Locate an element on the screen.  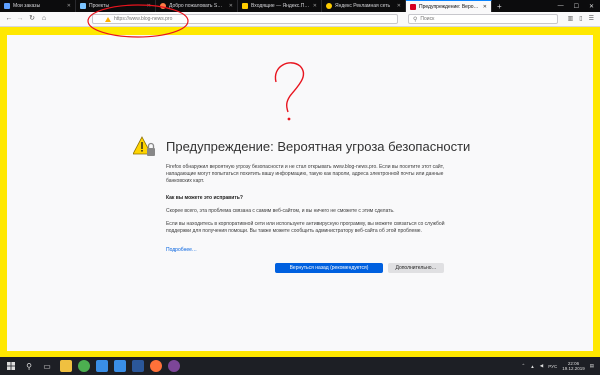
tab-label: Проекты is located at coordinates (99, 6).